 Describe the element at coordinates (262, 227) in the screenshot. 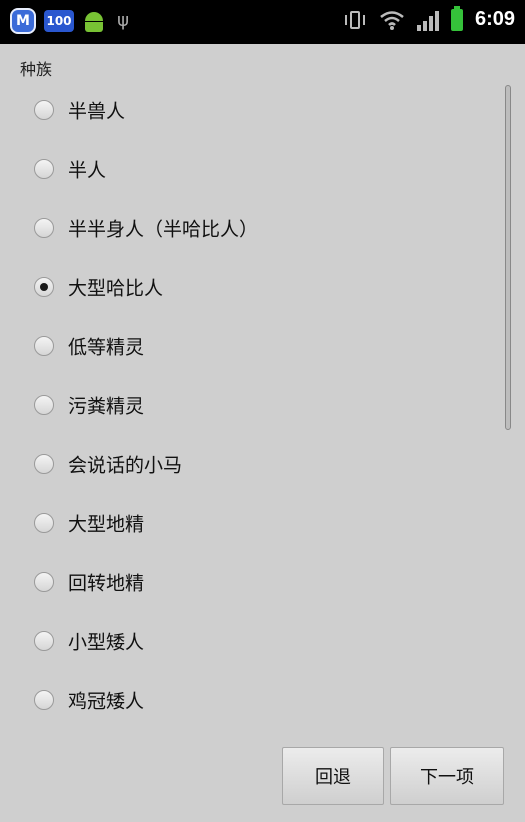

I see `race-option: 半半身人（半哈比人）` at that location.